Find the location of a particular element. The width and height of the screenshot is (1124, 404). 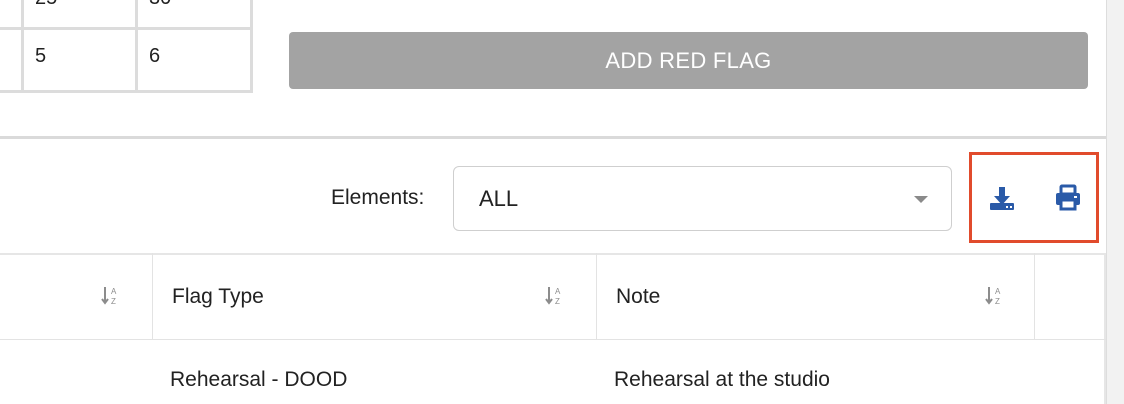

column-header-note: Note is located at coordinates (638, 297).